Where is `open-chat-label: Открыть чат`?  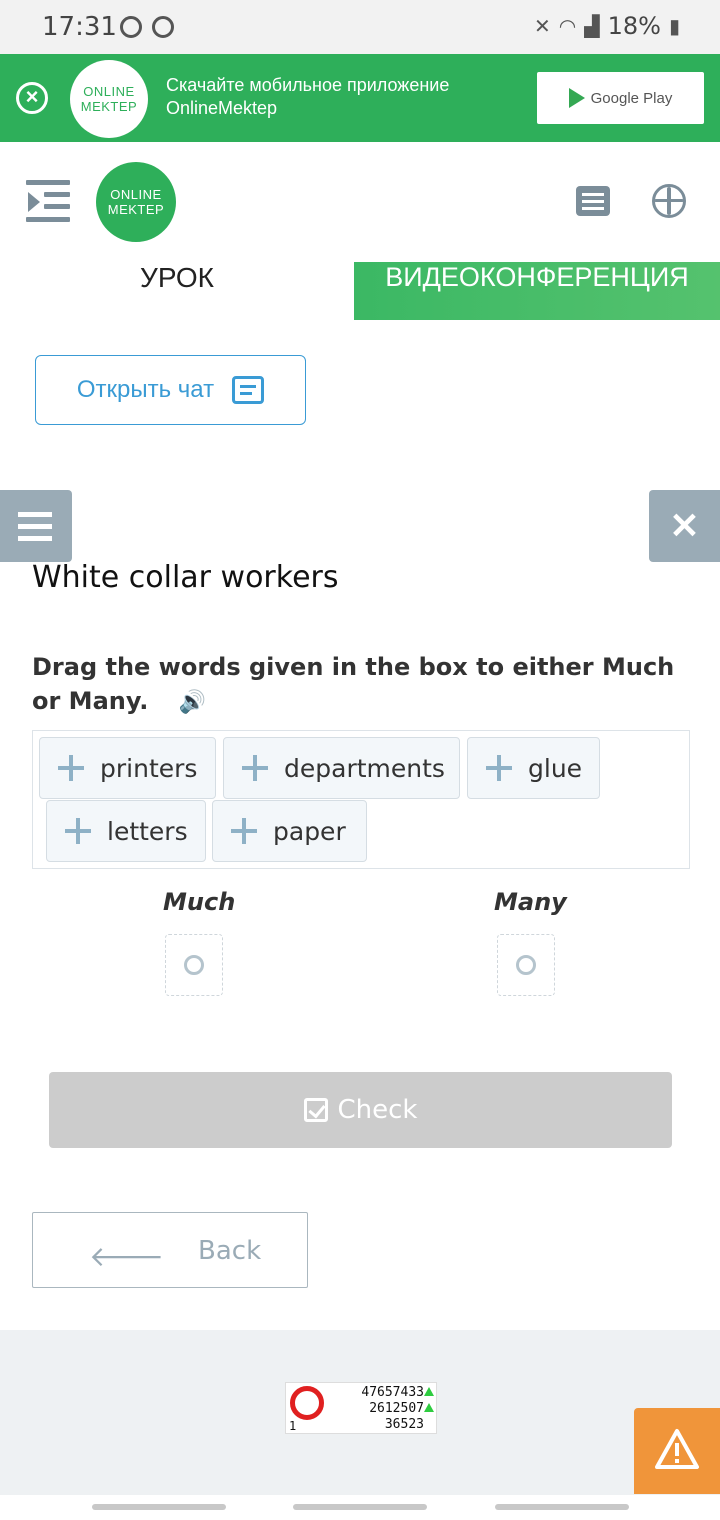 open-chat-label: Открыть чат is located at coordinates (145, 389).